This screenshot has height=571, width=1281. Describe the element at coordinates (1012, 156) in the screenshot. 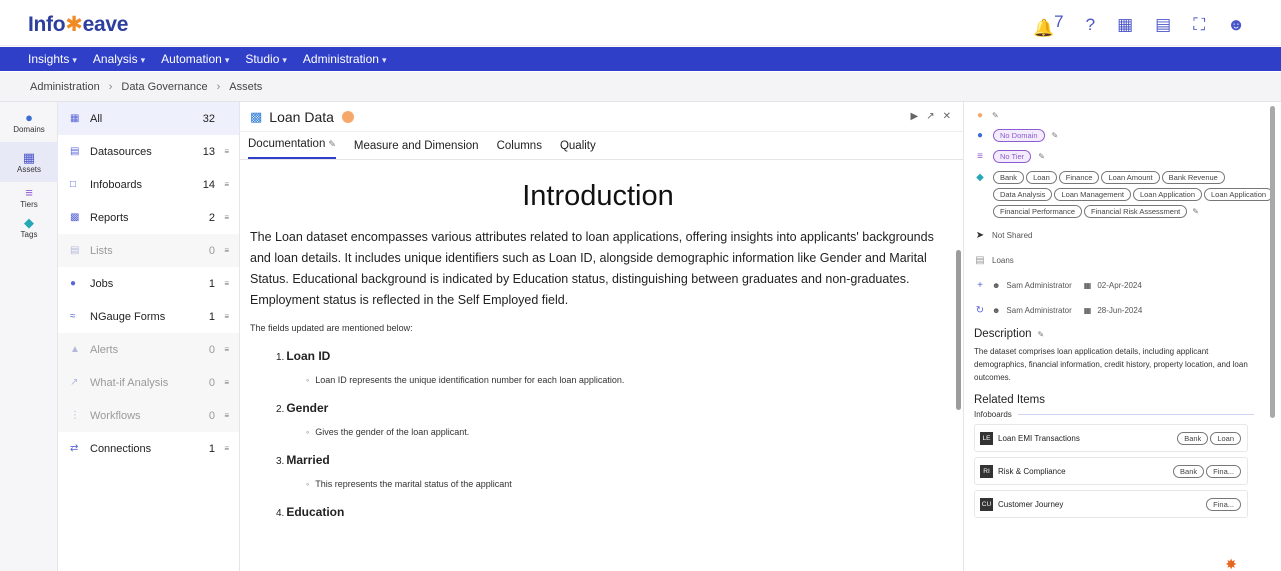

I see `tier-chip: No Tier` at that location.